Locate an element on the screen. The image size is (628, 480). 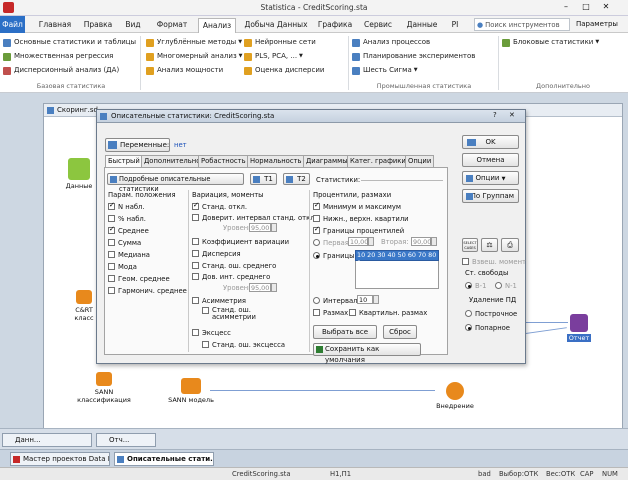
cancel-button: Отмена is located at coordinates (490, 160).